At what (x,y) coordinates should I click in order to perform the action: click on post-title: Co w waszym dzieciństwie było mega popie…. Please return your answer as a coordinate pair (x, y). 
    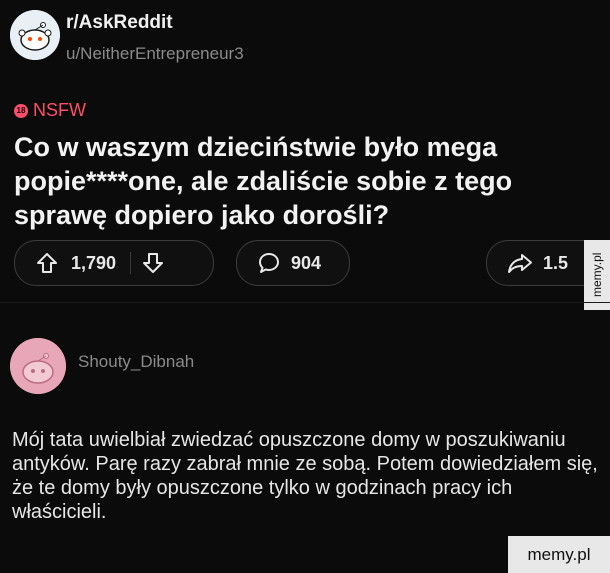
    Looking at the image, I should click on (263, 181).